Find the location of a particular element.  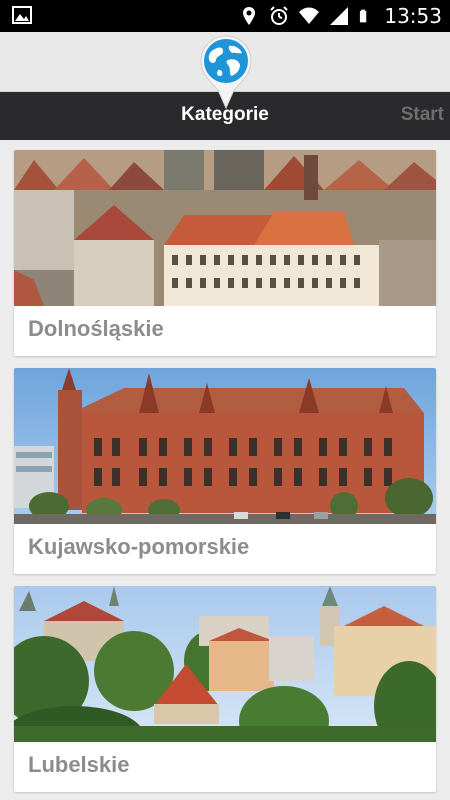

category-label: Dolnośląskie is located at coordinates (96, 328).